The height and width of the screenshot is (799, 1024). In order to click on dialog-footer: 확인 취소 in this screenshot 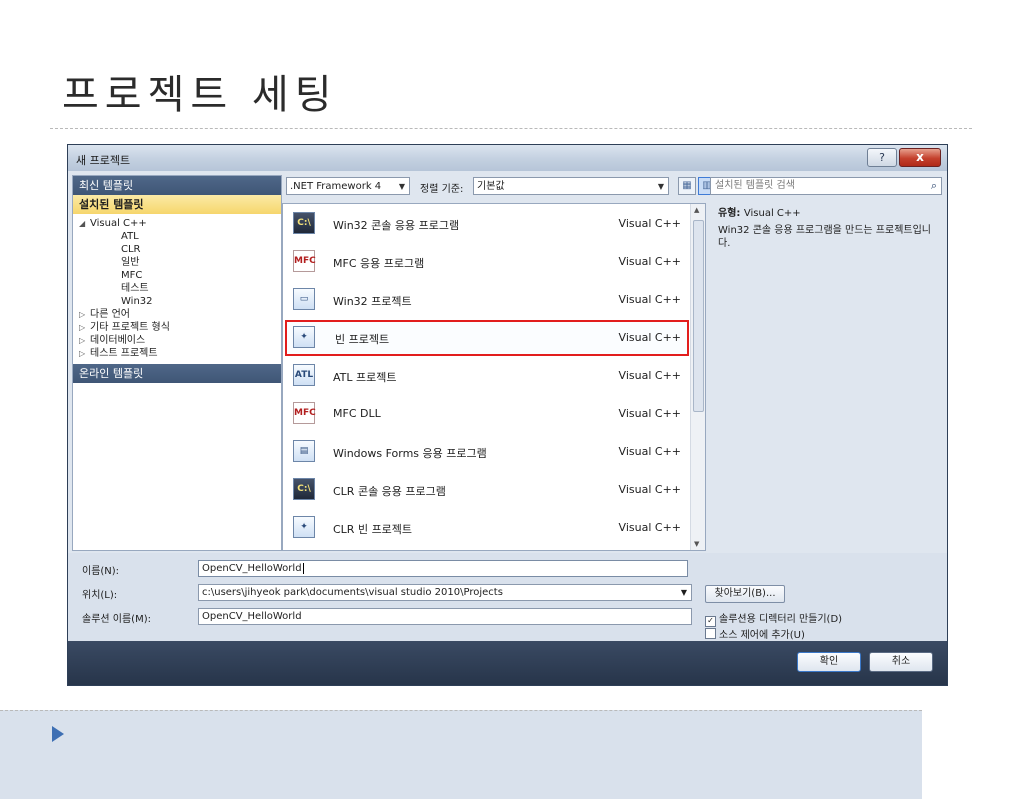, I will do `click(507, 663)`.